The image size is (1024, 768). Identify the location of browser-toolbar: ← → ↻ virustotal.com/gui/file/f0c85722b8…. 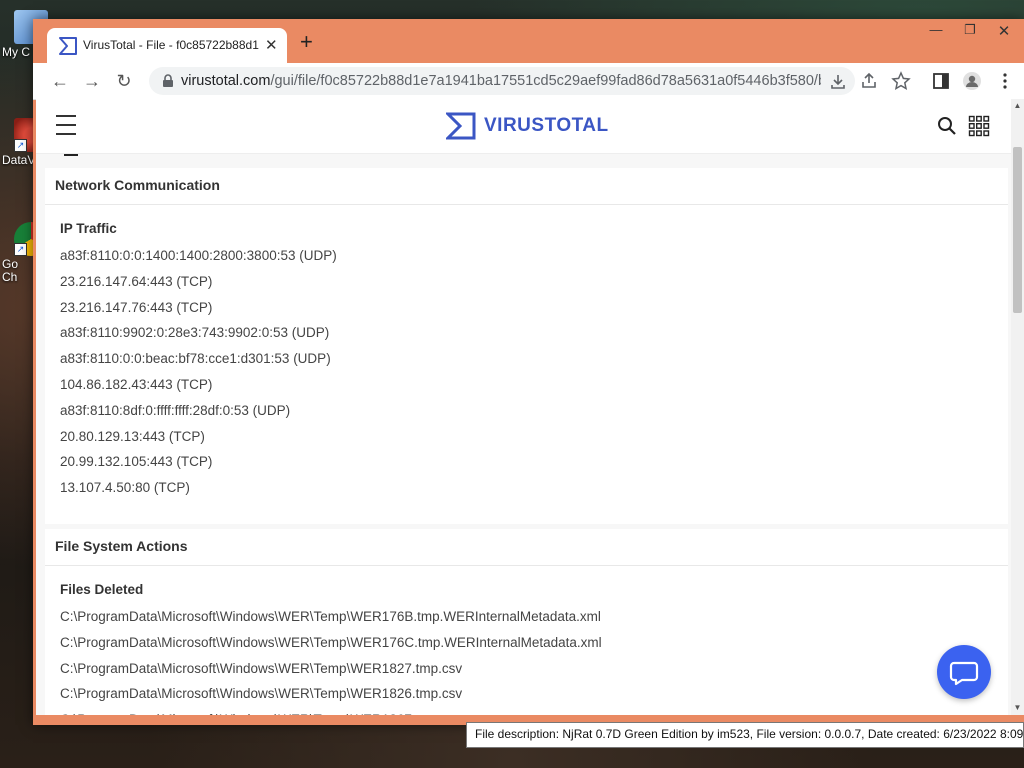
(528, 81).